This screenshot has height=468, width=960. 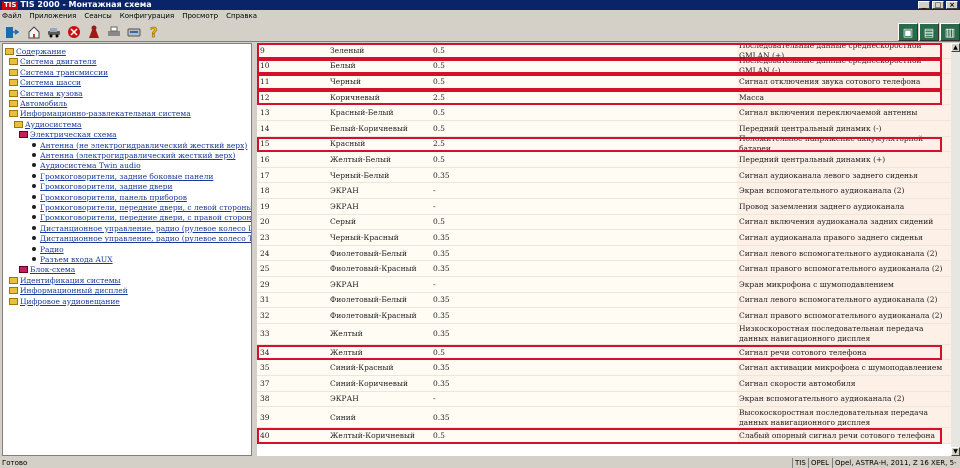 I want to click on tool-right-1-icon: ▣, so click(x=908, y=32).